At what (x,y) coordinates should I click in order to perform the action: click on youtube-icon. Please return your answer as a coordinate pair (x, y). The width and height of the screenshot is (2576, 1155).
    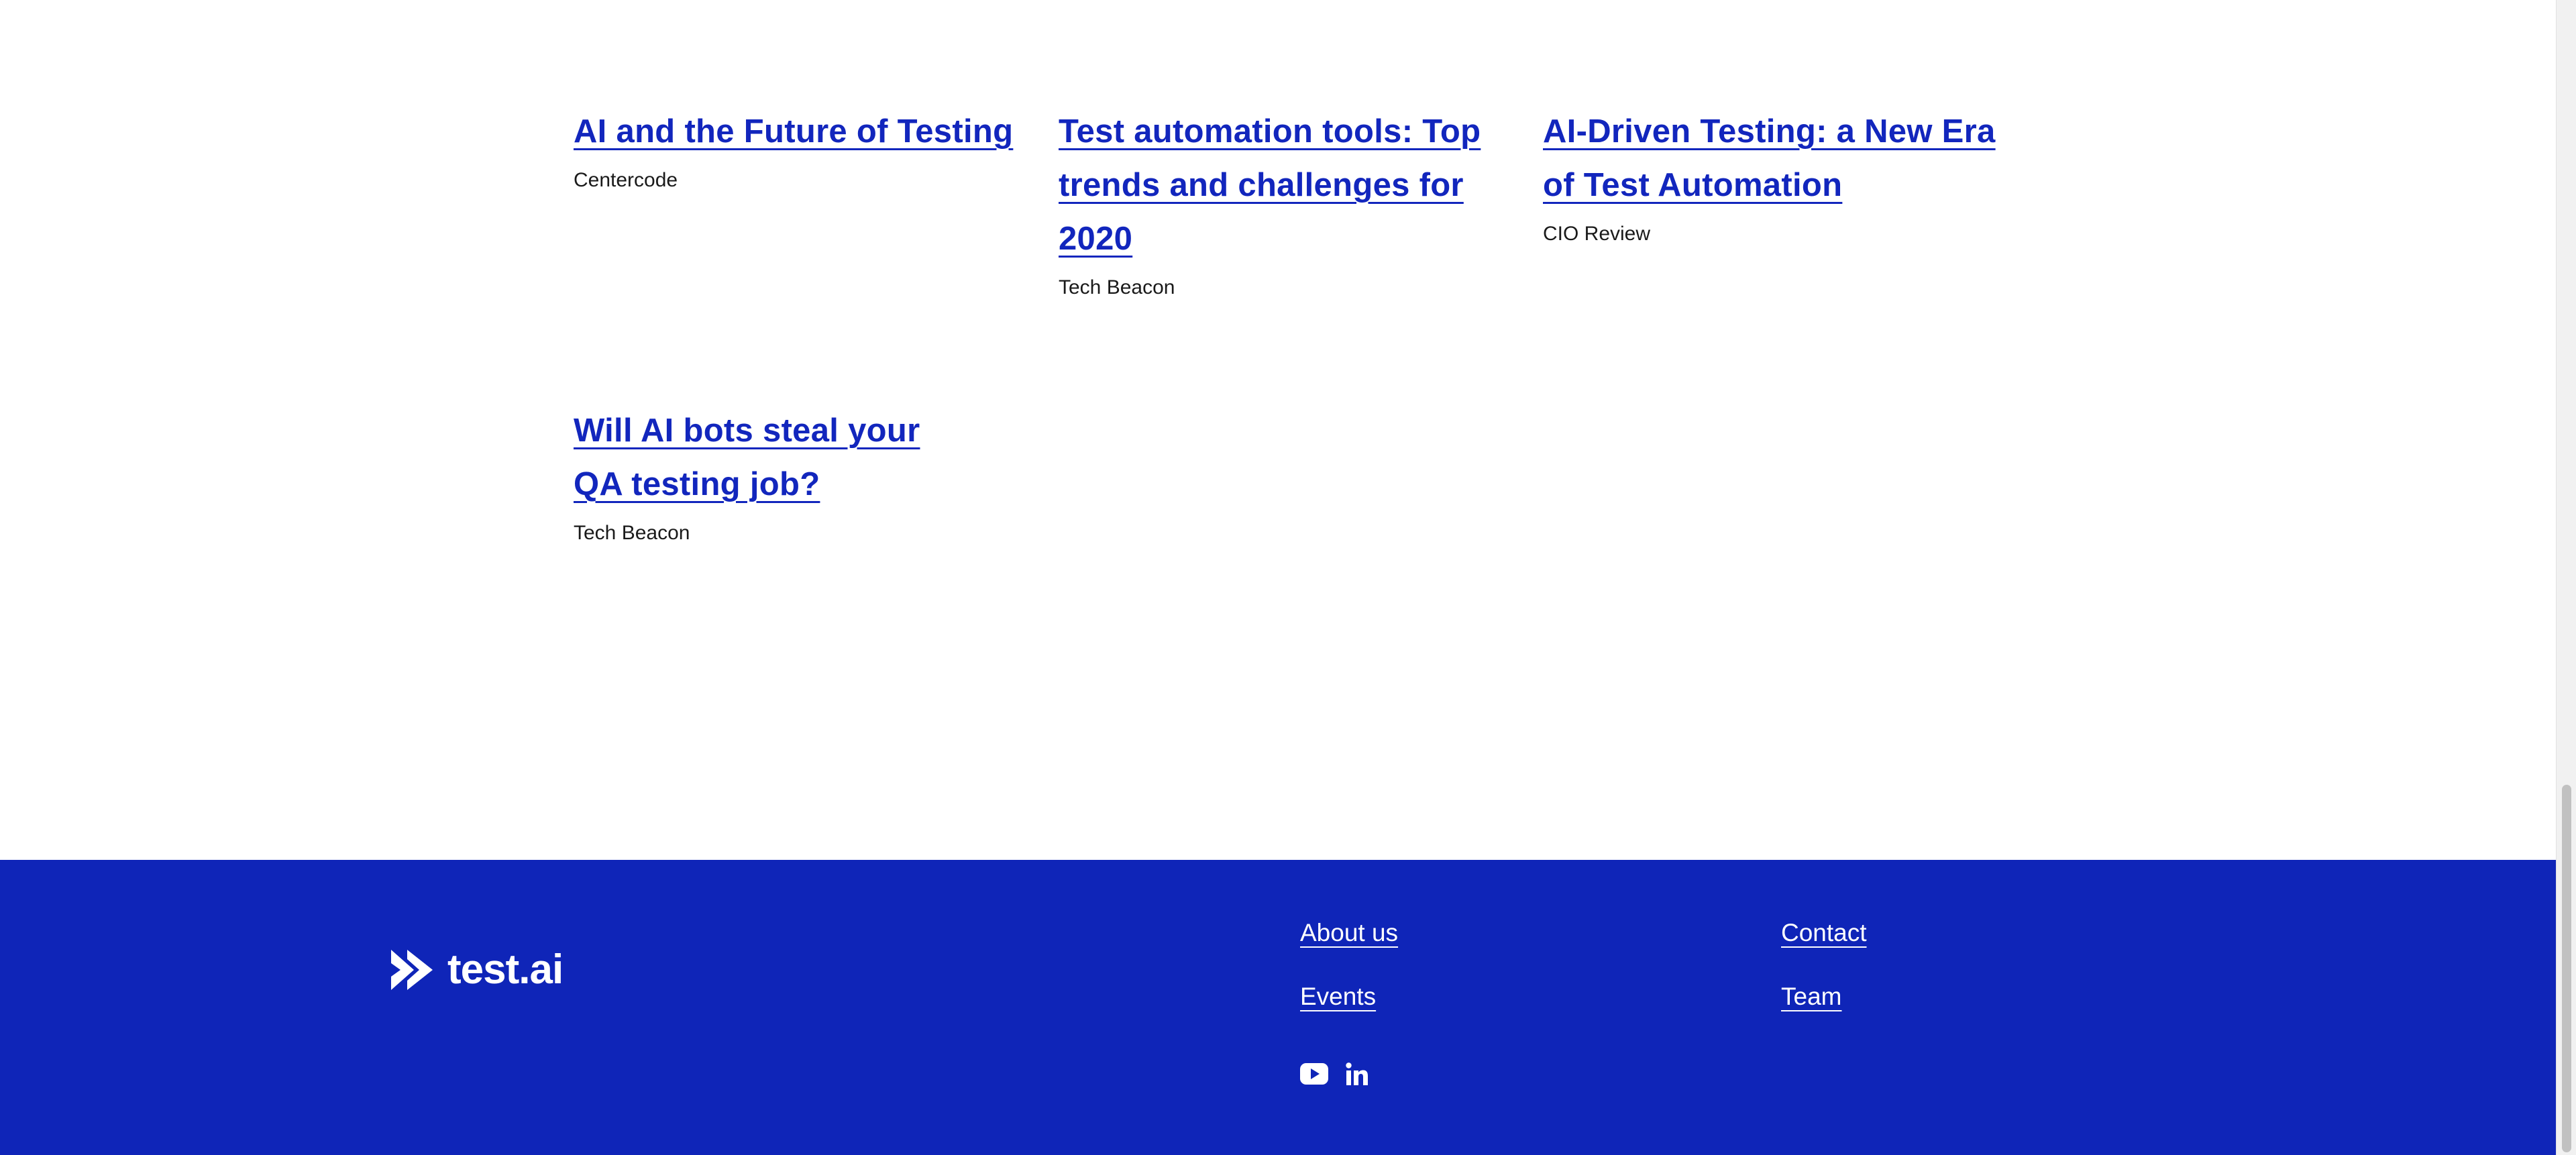
    Looking at the image, I should click on (1314, 1074).